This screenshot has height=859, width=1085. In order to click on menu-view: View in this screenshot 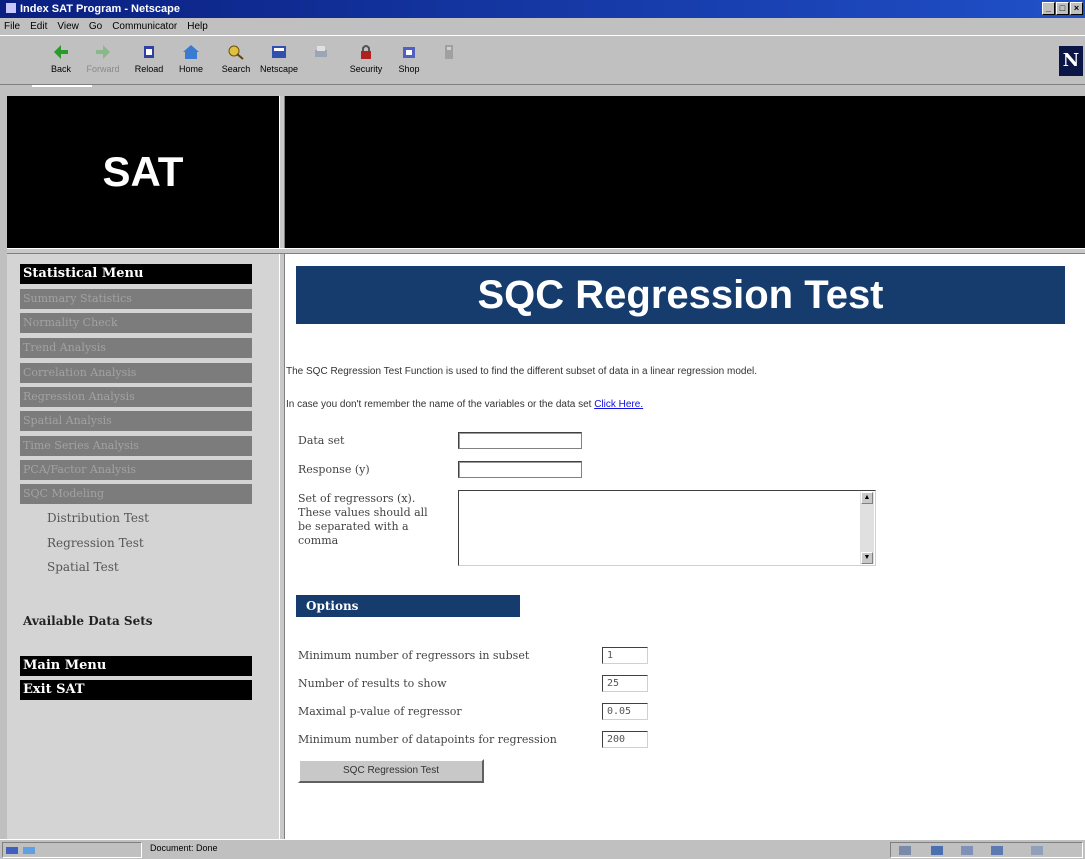, I will do `click(68, 26)`.